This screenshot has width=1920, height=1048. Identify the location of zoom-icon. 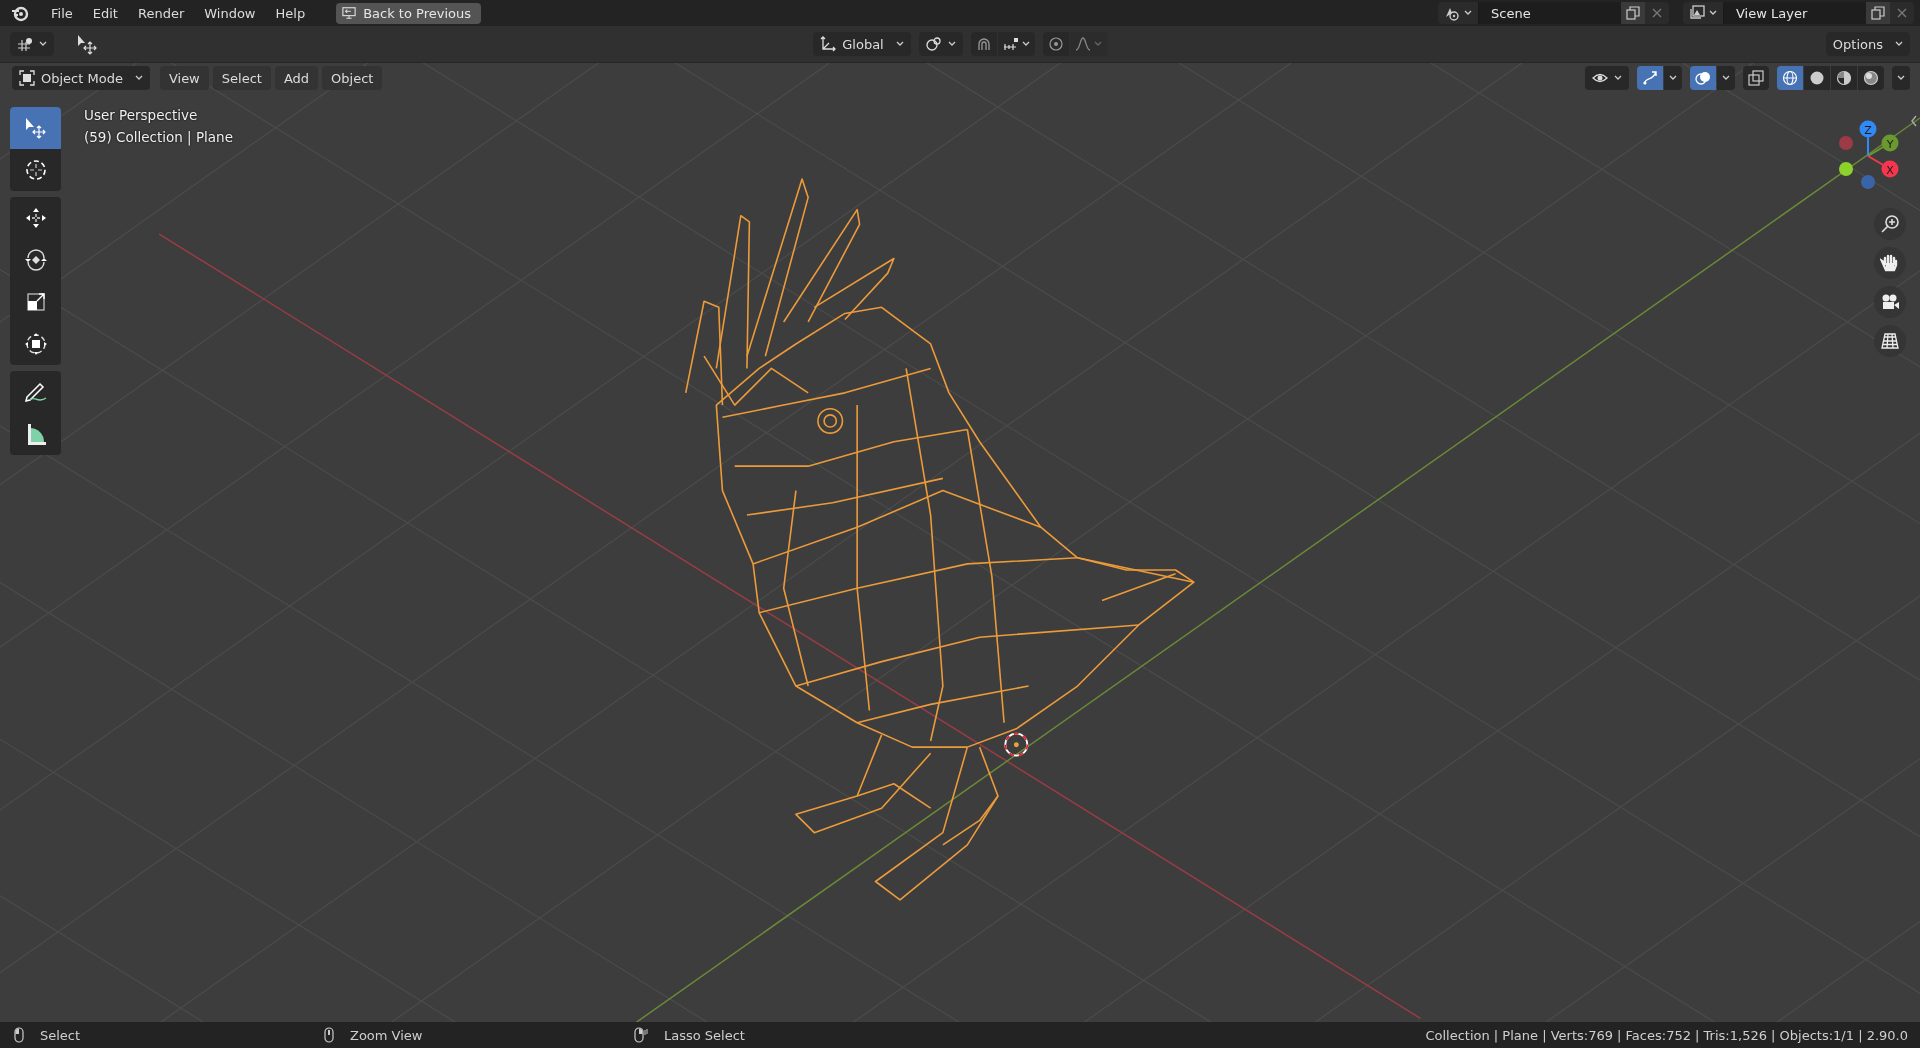
(1890, 224).